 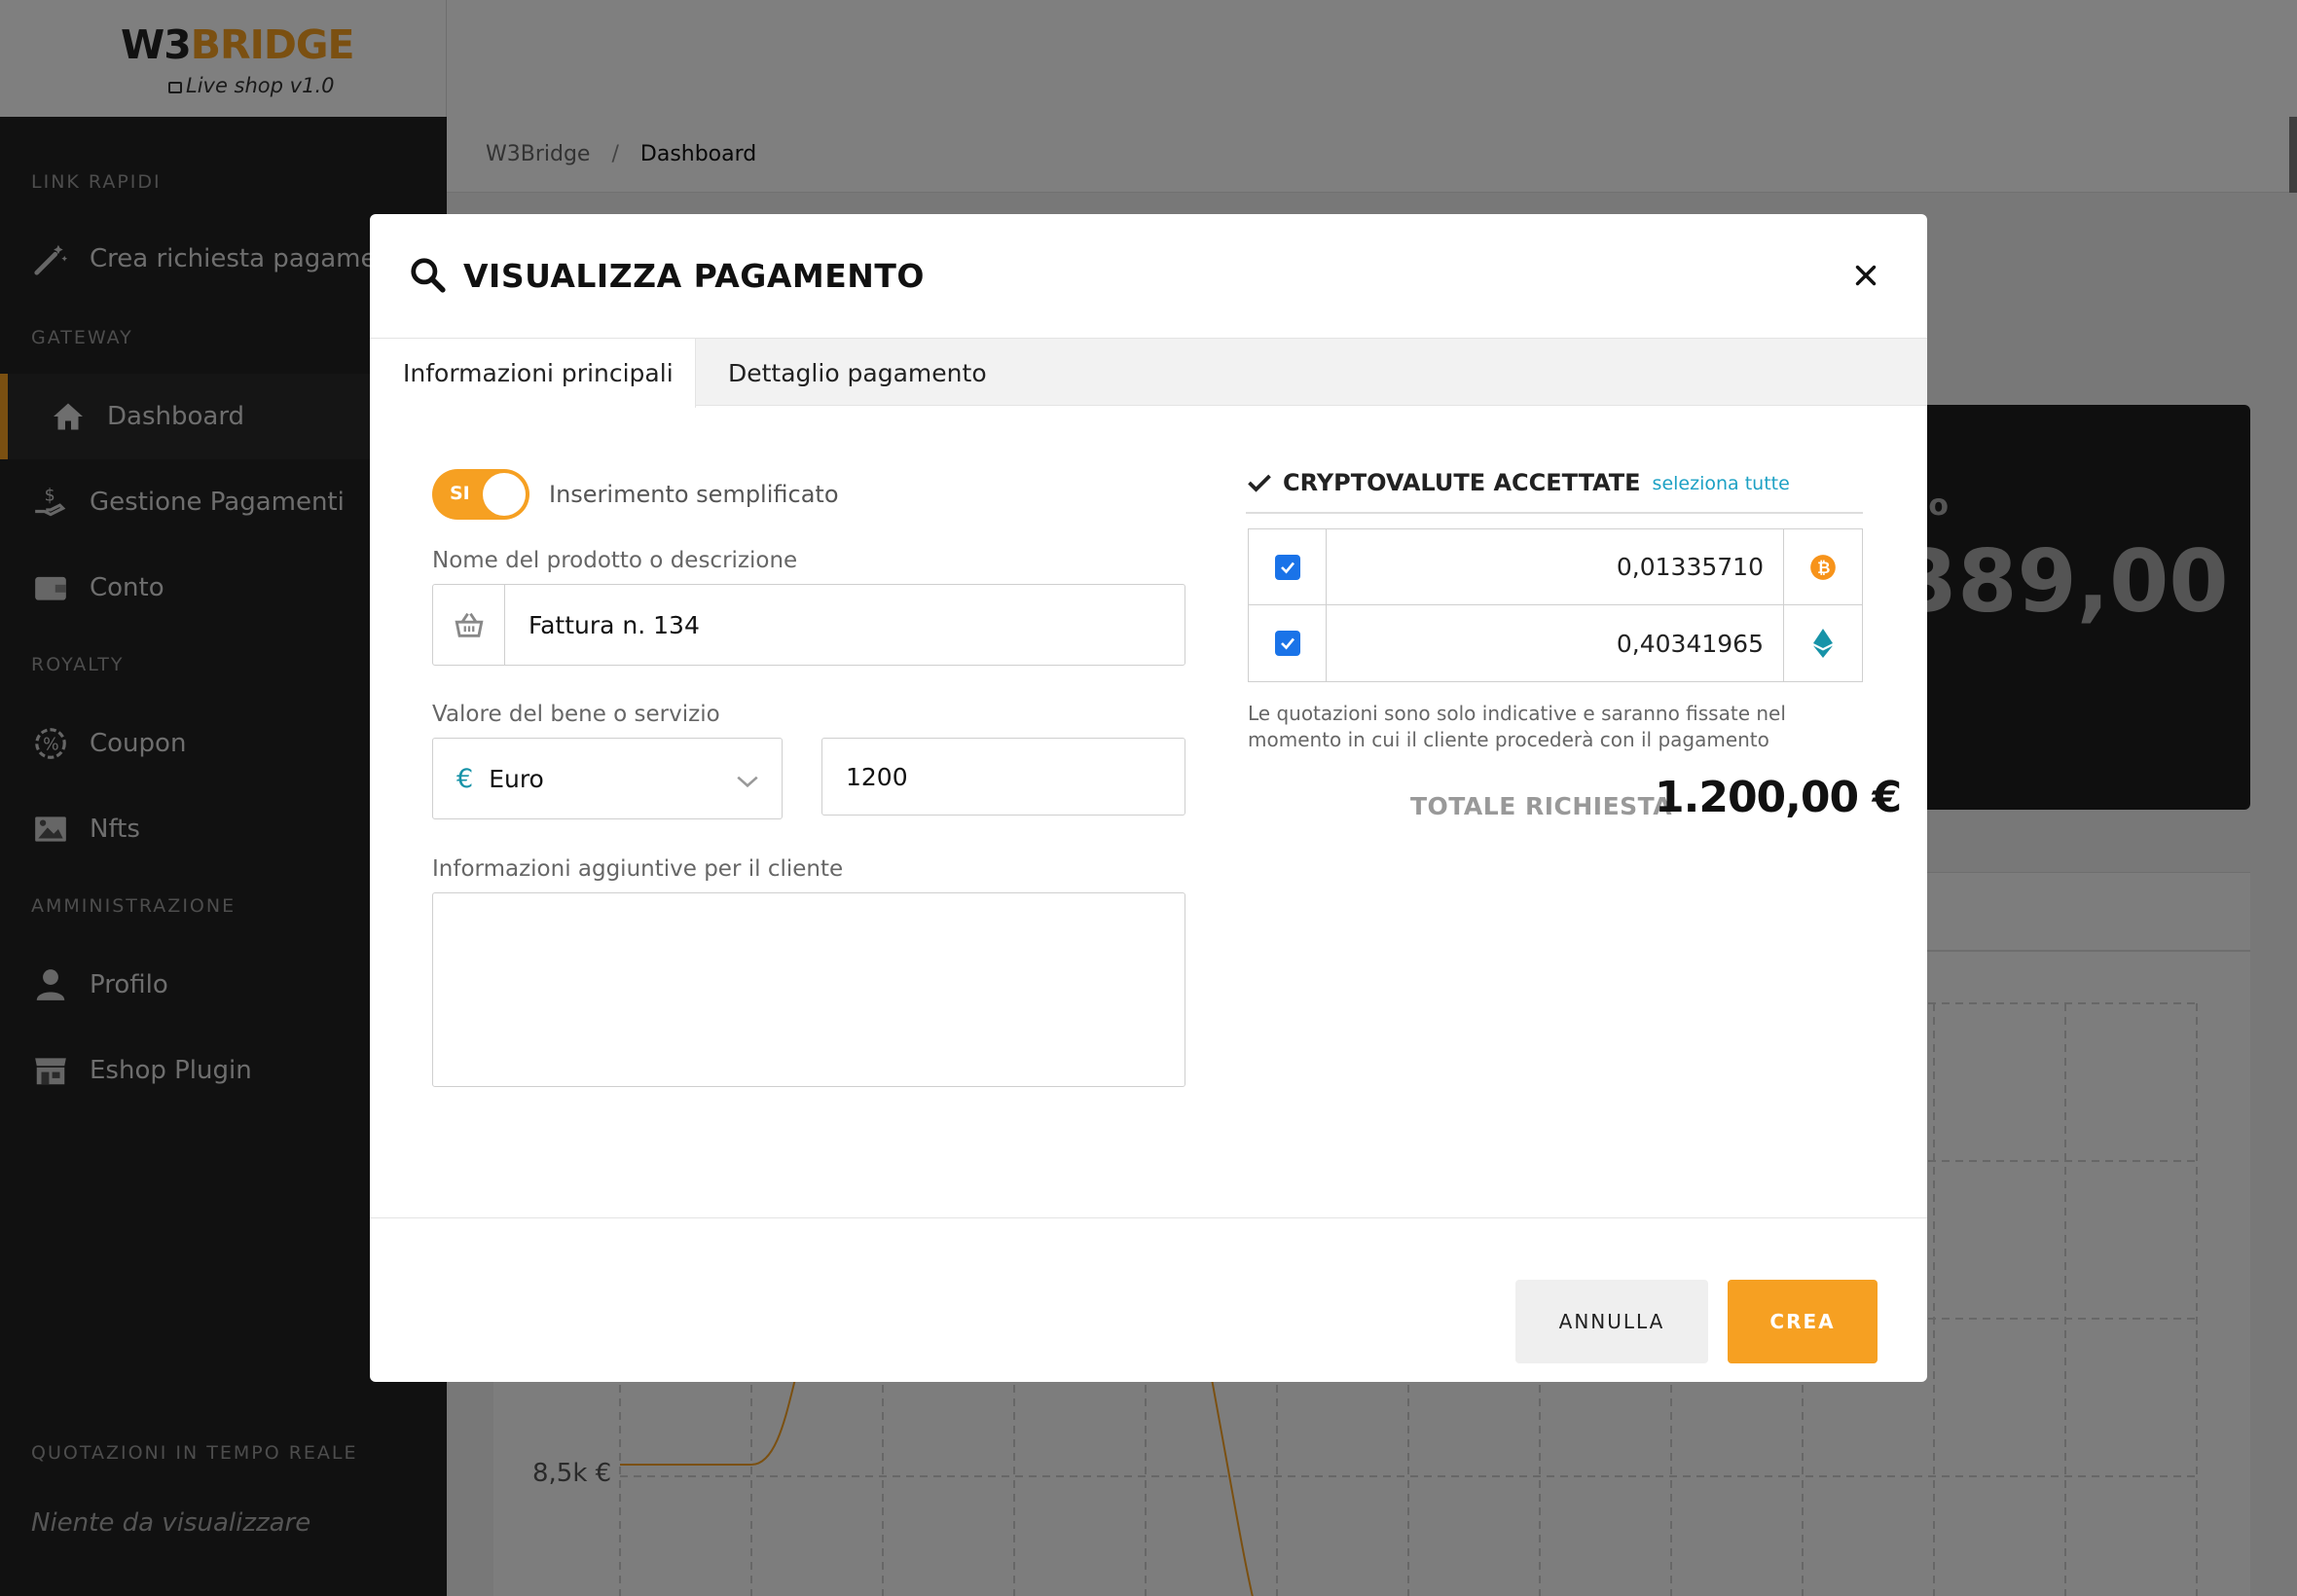 I want to click on product-field: Fattura n. 134, so click(x=808, y=625).